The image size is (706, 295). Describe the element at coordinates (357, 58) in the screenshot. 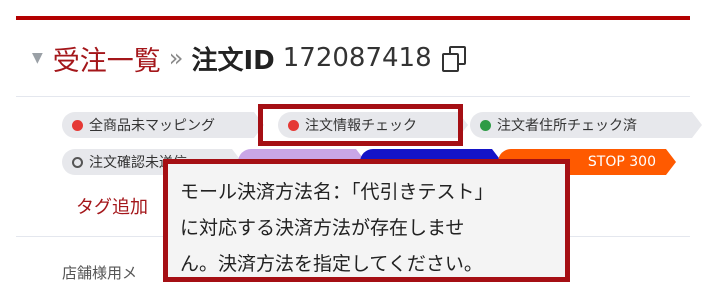

I see `order-id-value: 172087418` at that location.